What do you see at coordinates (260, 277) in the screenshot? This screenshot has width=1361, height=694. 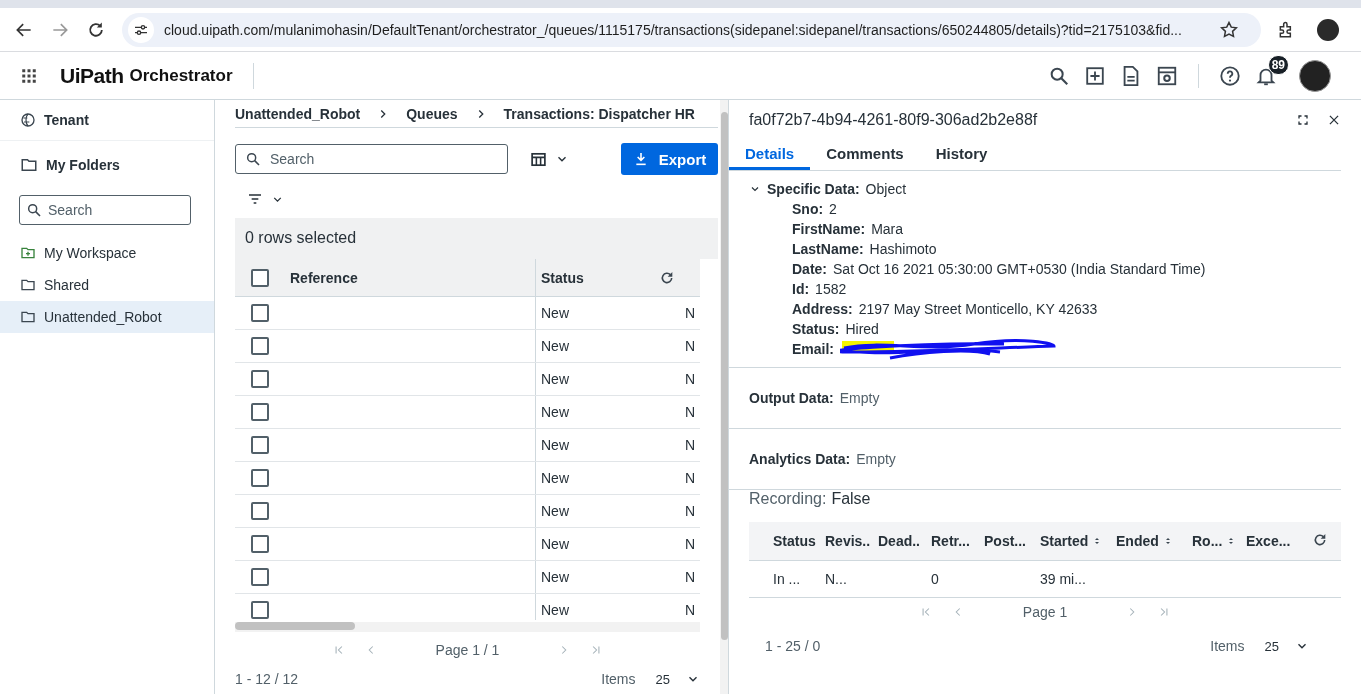 I see `select-all-checkbox` at bounding box center [260, 277].